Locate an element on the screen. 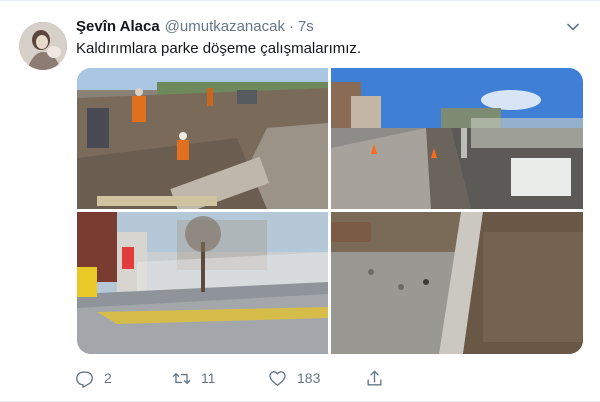 Image resolution: width=600 pixels, height=402 pixels. share-button is located at coordinates (374, 378).